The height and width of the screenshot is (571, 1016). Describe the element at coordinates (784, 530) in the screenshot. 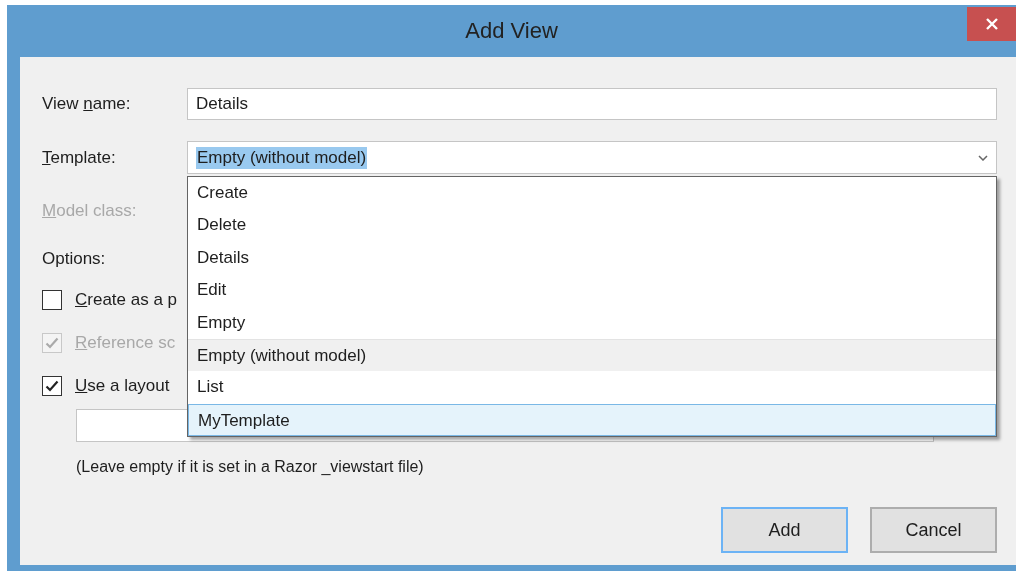

I see `dialog-button: Add` at that location.